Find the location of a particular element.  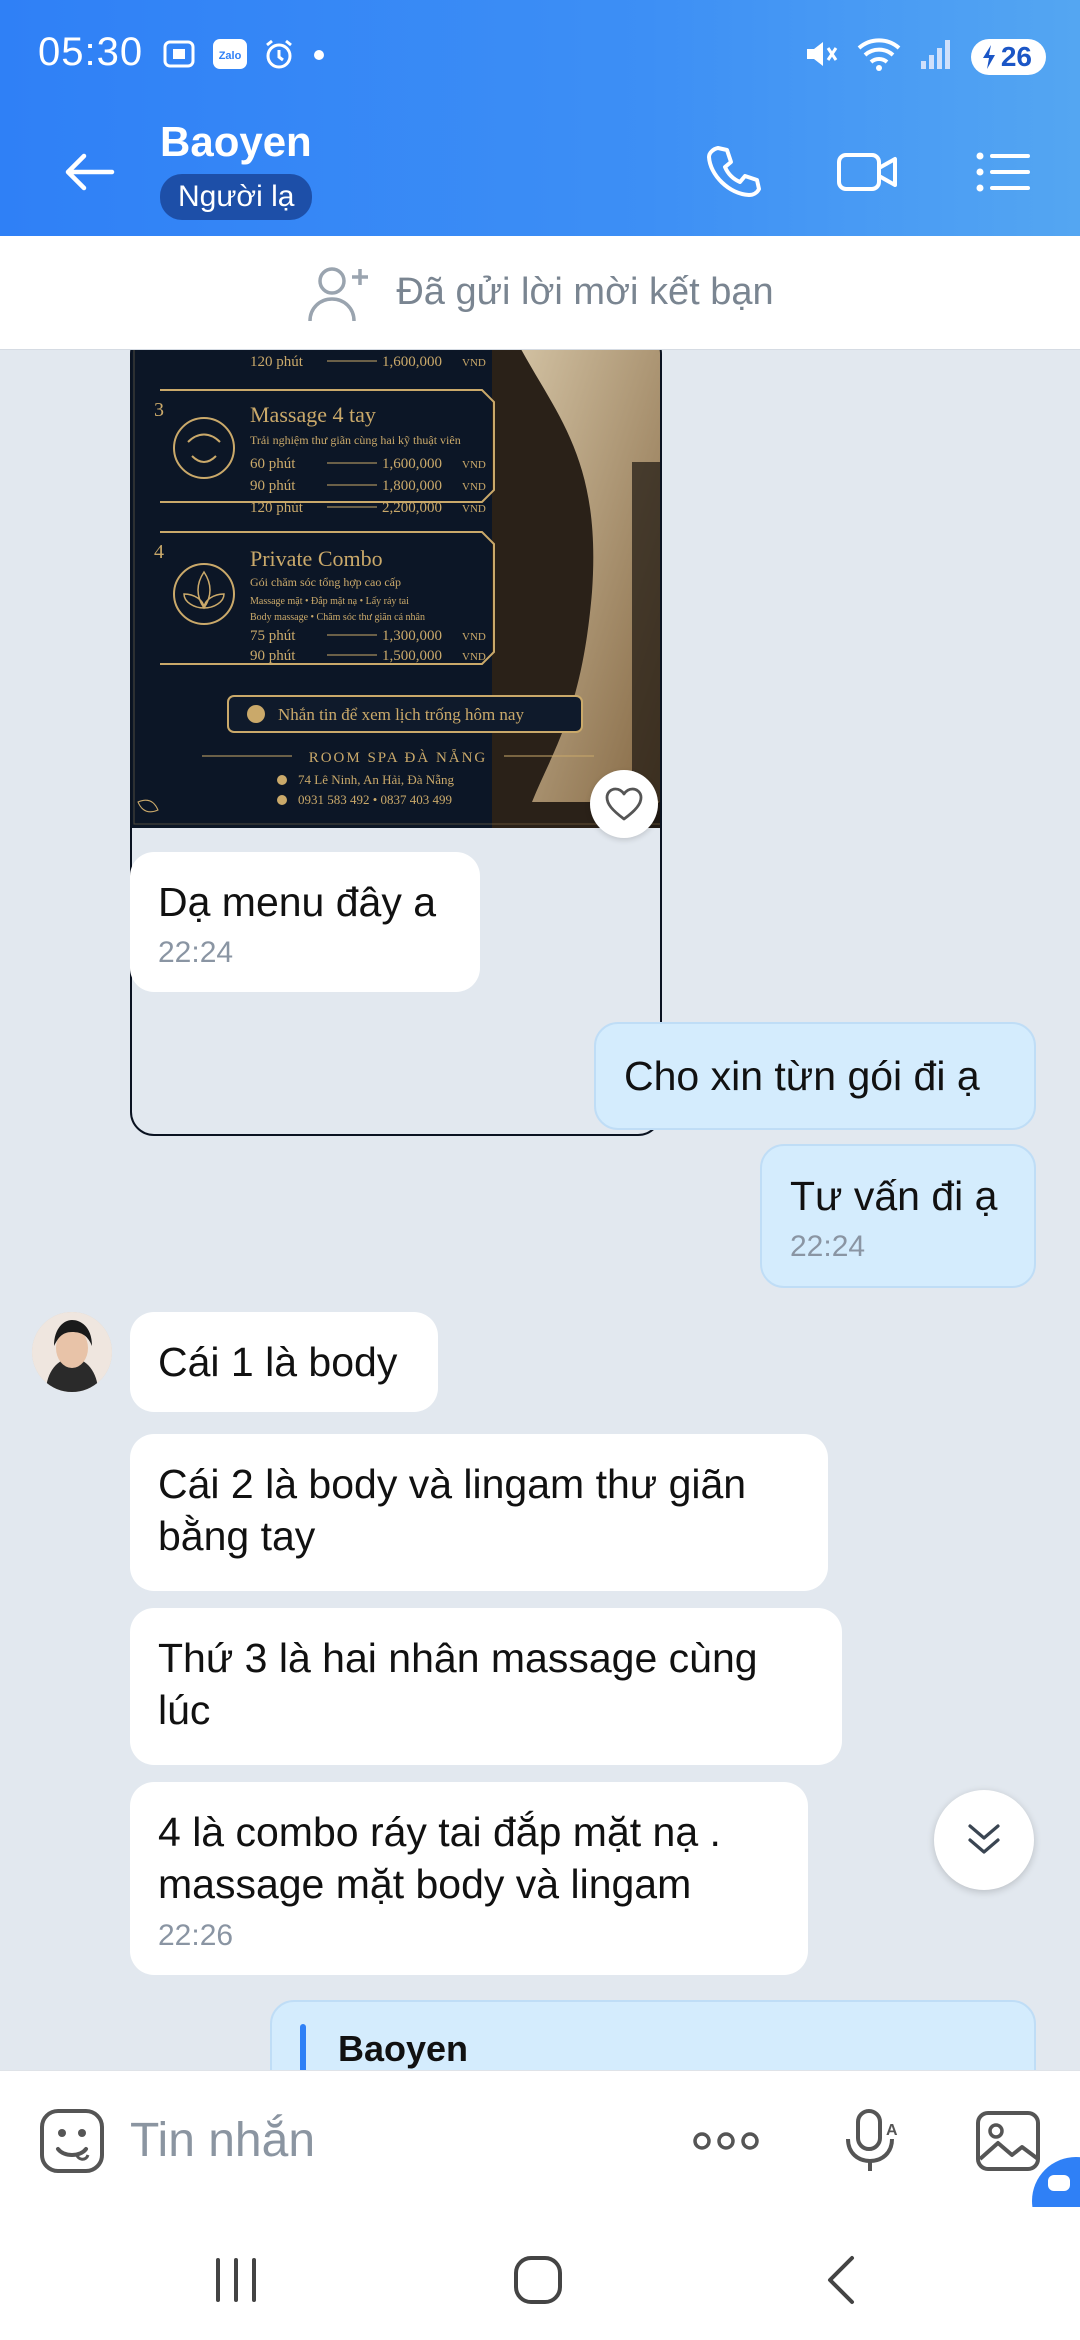

item4-row1-label: 75 phút is located at coordinates (273, 636).